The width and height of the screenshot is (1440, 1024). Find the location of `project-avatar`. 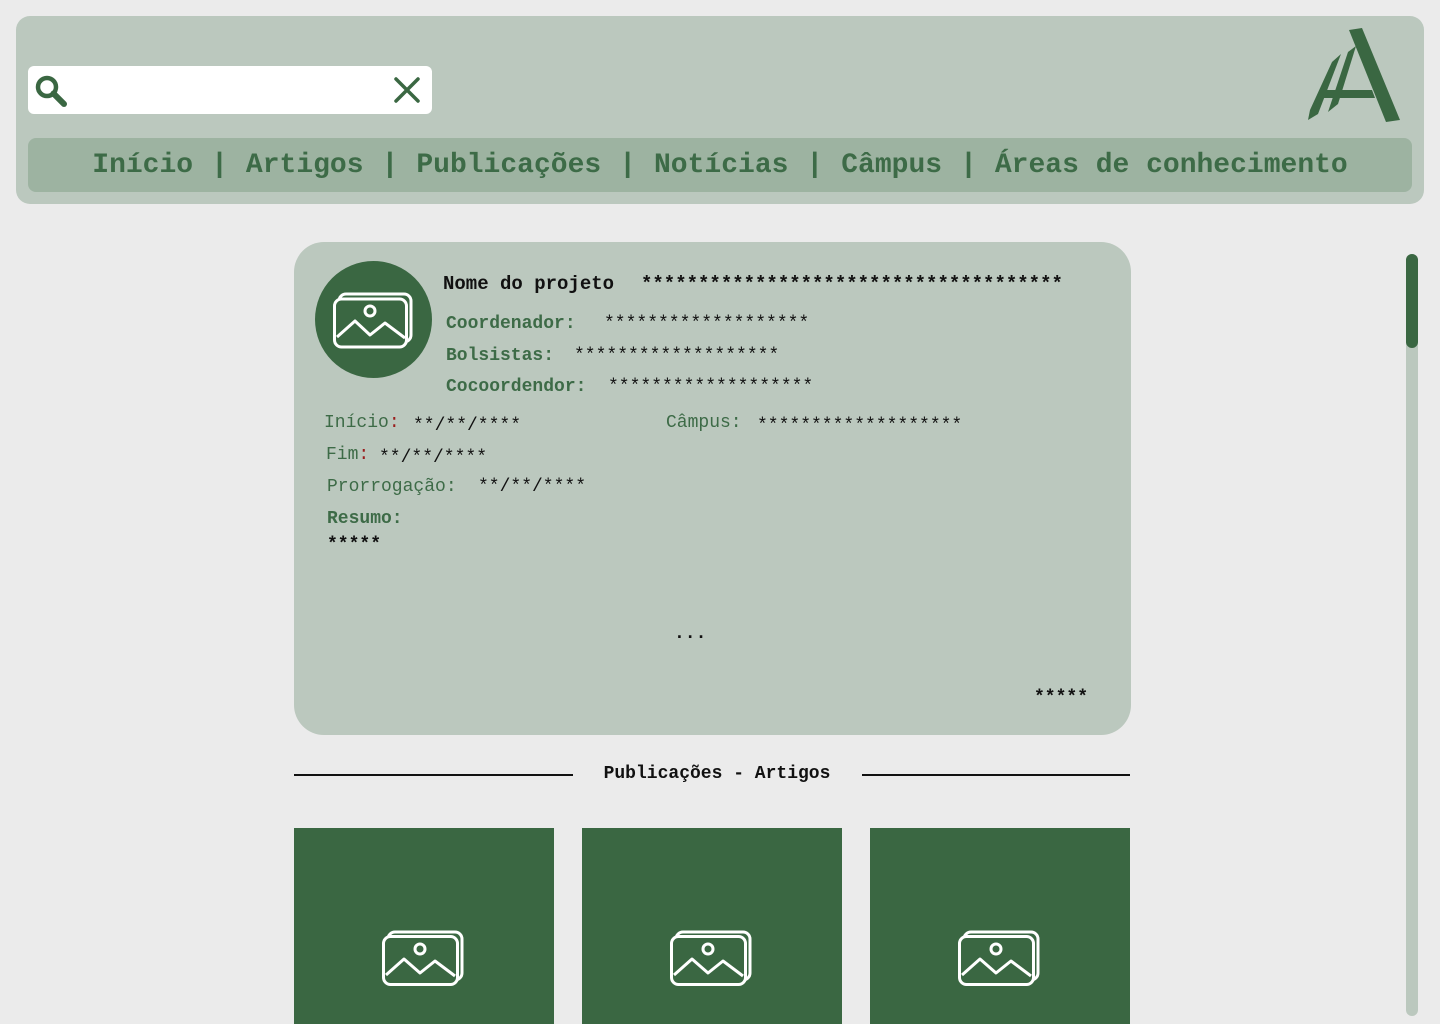

project-avatar is located at coordinates (373, 319).